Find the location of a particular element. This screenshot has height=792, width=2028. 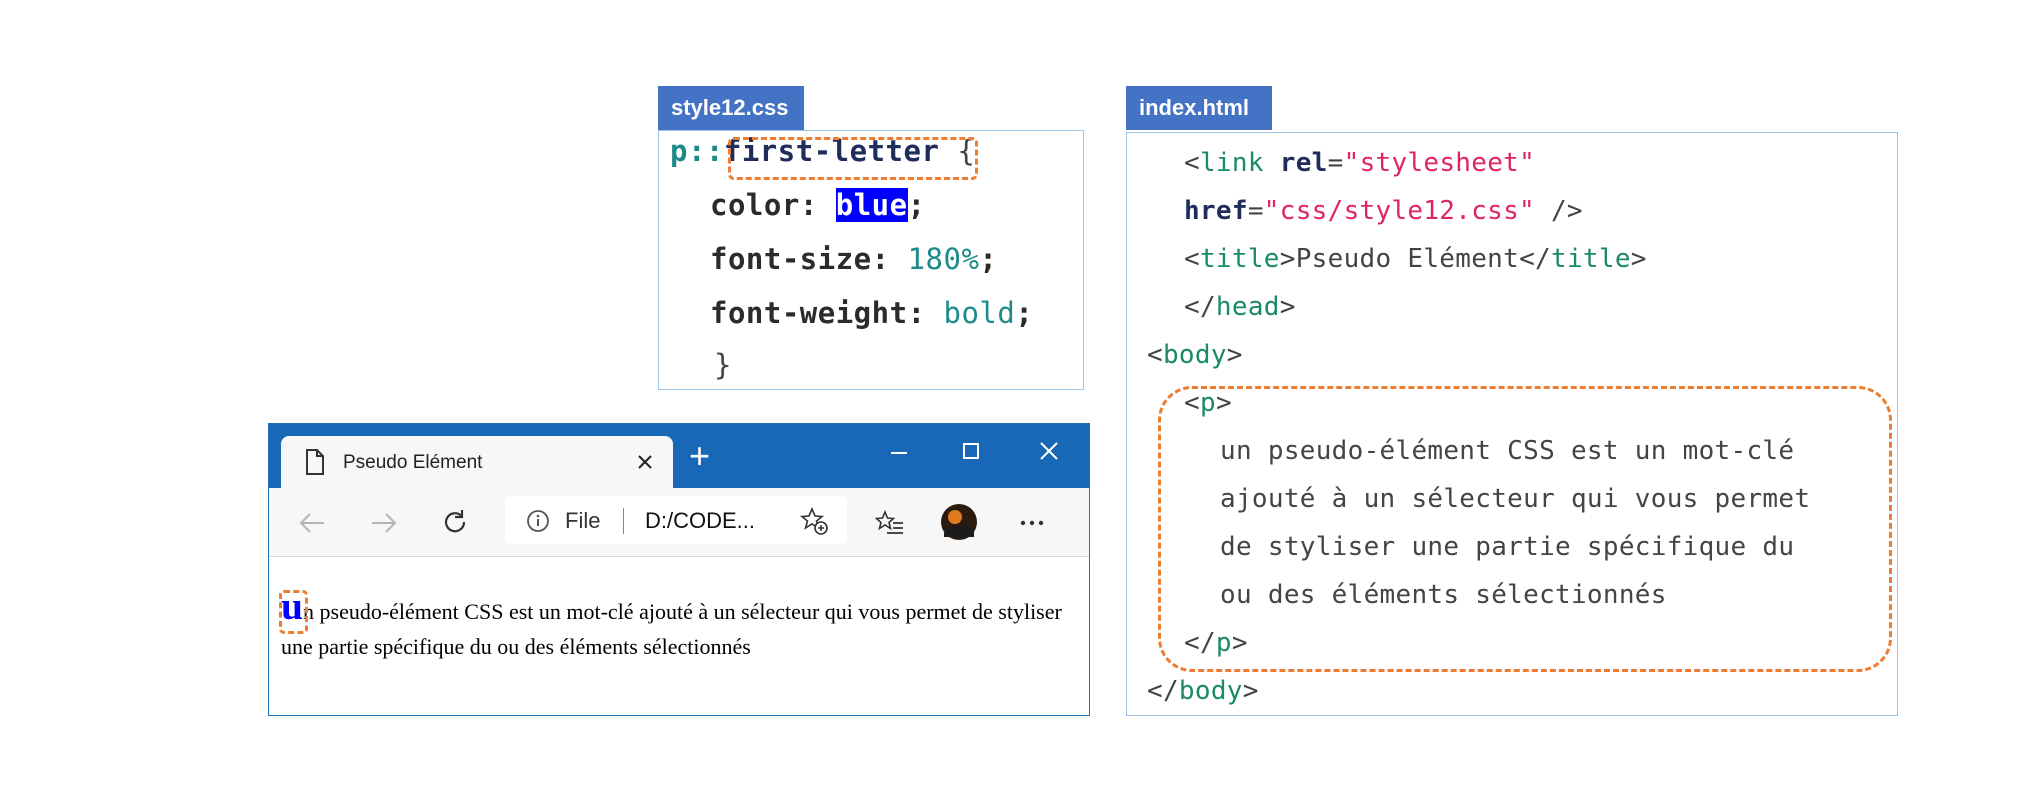

body-open-line: <body> is located at coordinates (1195, 355).